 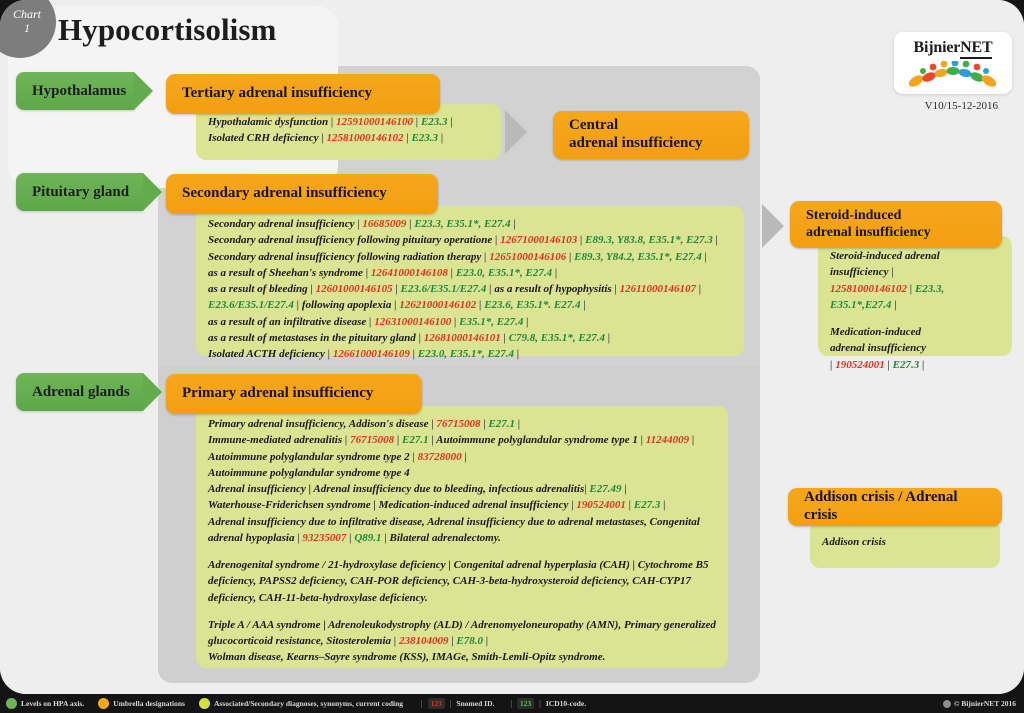 I want to click on tertiary-line-1-name: Hypothalamic dysfunction, so click(x=268, y=122).